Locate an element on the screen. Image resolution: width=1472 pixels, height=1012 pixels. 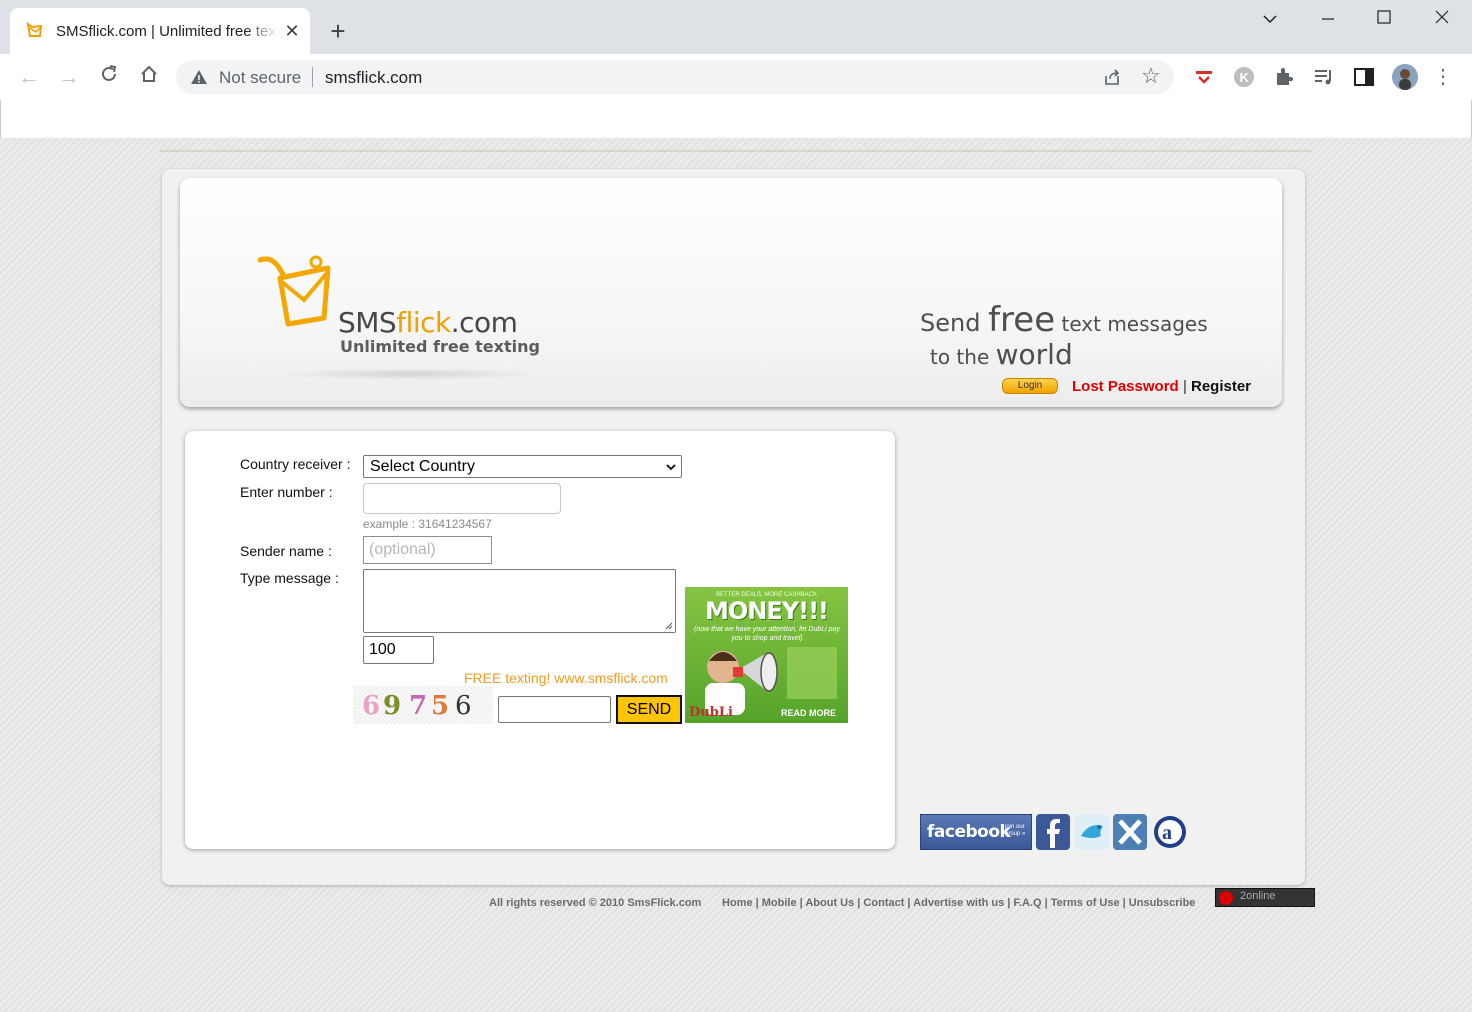
svg-text: a is located at coordinates (1167, 833).